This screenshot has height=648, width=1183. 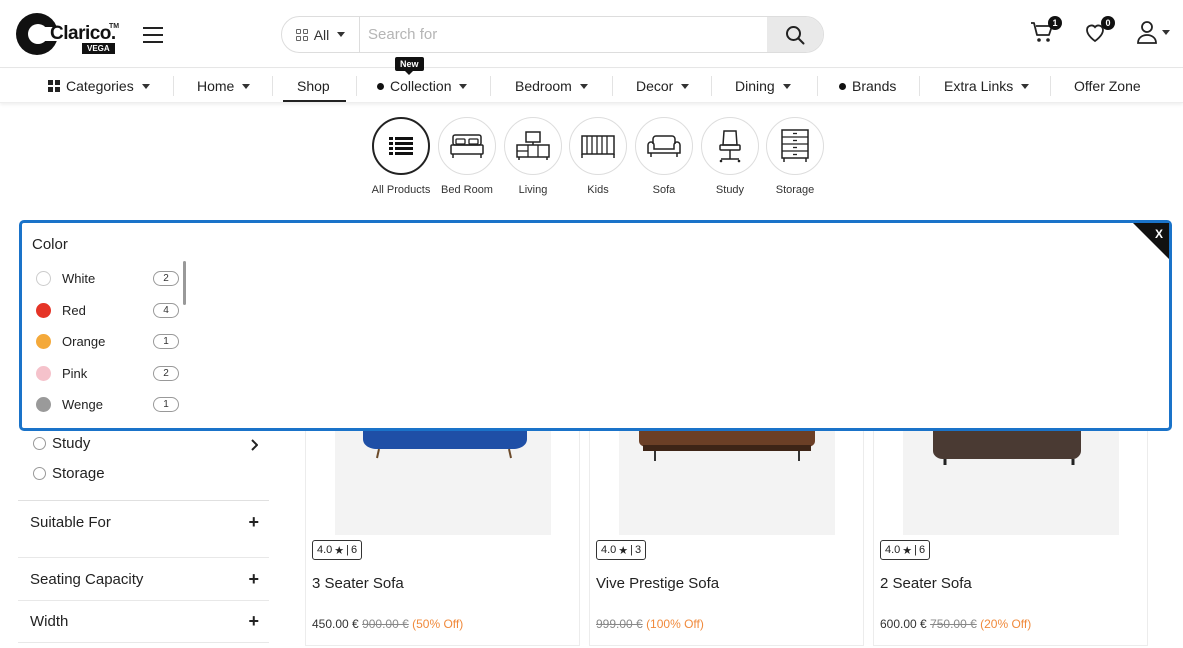 I want to click on wishlist-count-badge: 0, so click(x=1108, y=23).